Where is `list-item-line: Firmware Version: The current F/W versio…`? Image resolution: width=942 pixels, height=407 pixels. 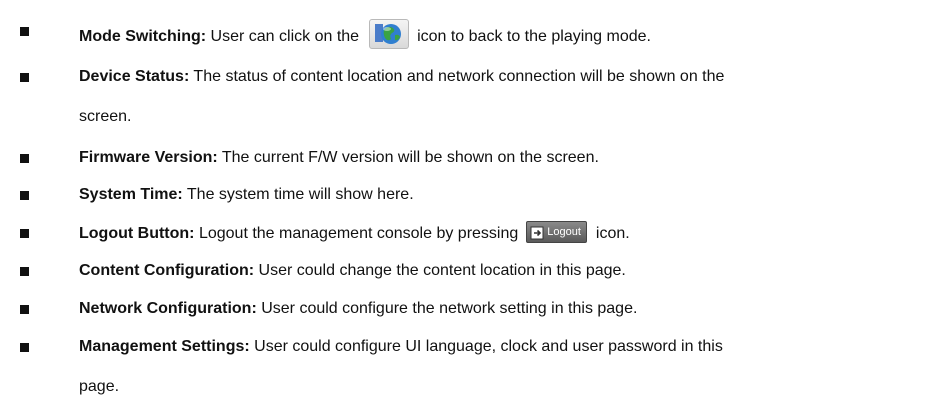
list-item-line: Firmware Version: The current F/W versio… is located at coordinates (339, 158).